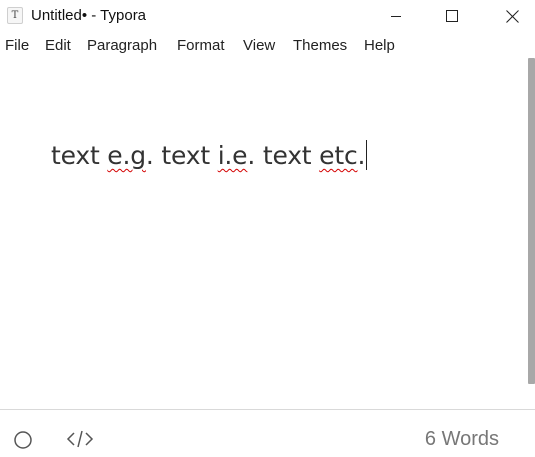  I want to click on text-segment: ., so click(361, 155).